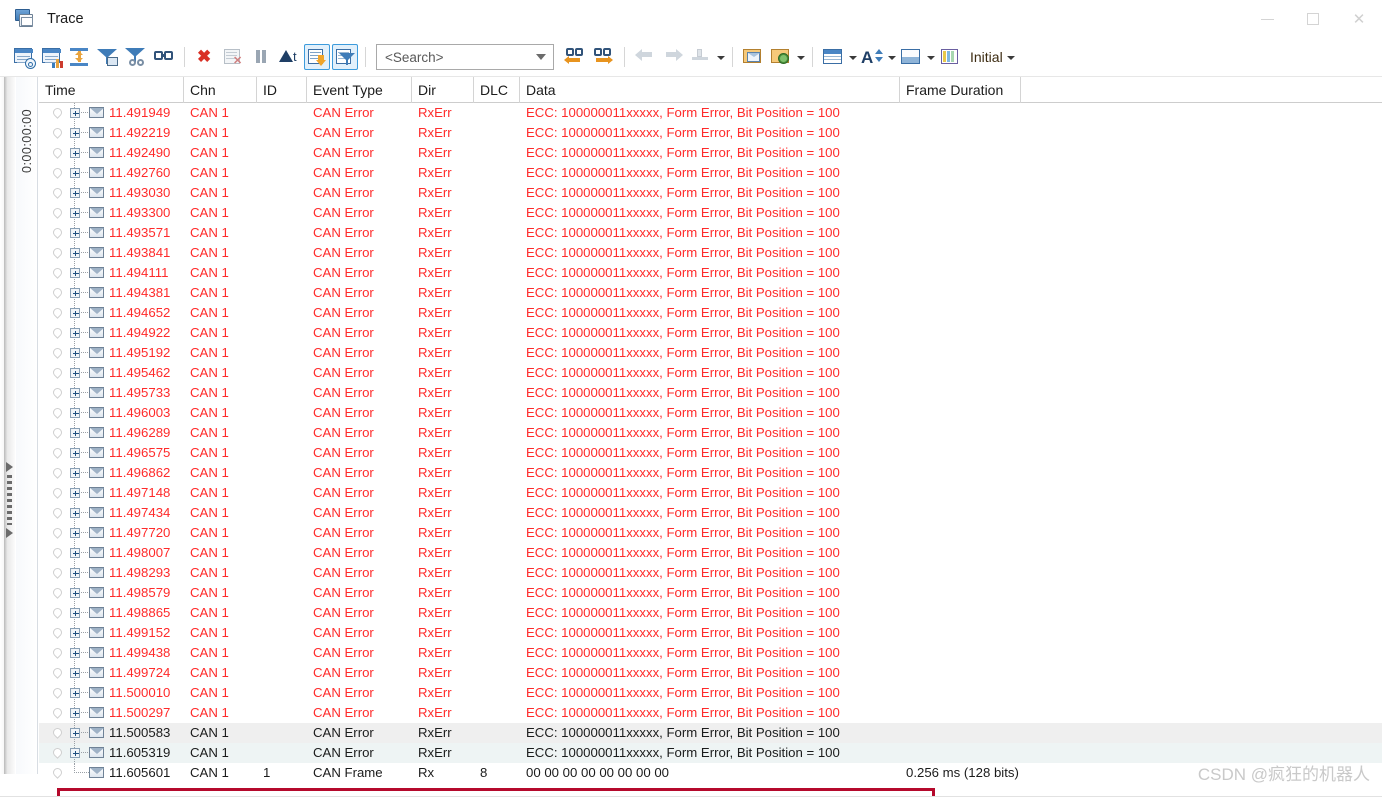 This screenshot has width=1382, height=797. I want to click on navigate-forward-icon, so click(673, 57).